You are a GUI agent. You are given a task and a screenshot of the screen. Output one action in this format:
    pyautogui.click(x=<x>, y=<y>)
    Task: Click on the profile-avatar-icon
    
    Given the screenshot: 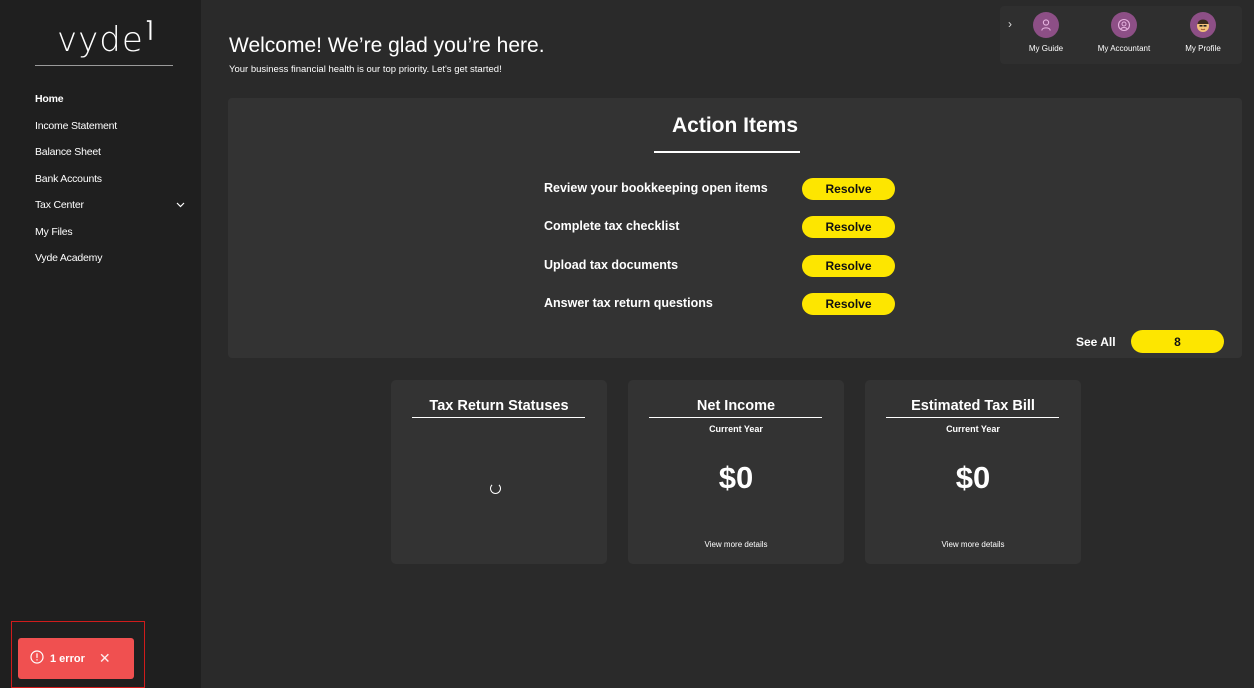 What is the action you would take?
    pyautogui.click(x=1203, y=25)
    